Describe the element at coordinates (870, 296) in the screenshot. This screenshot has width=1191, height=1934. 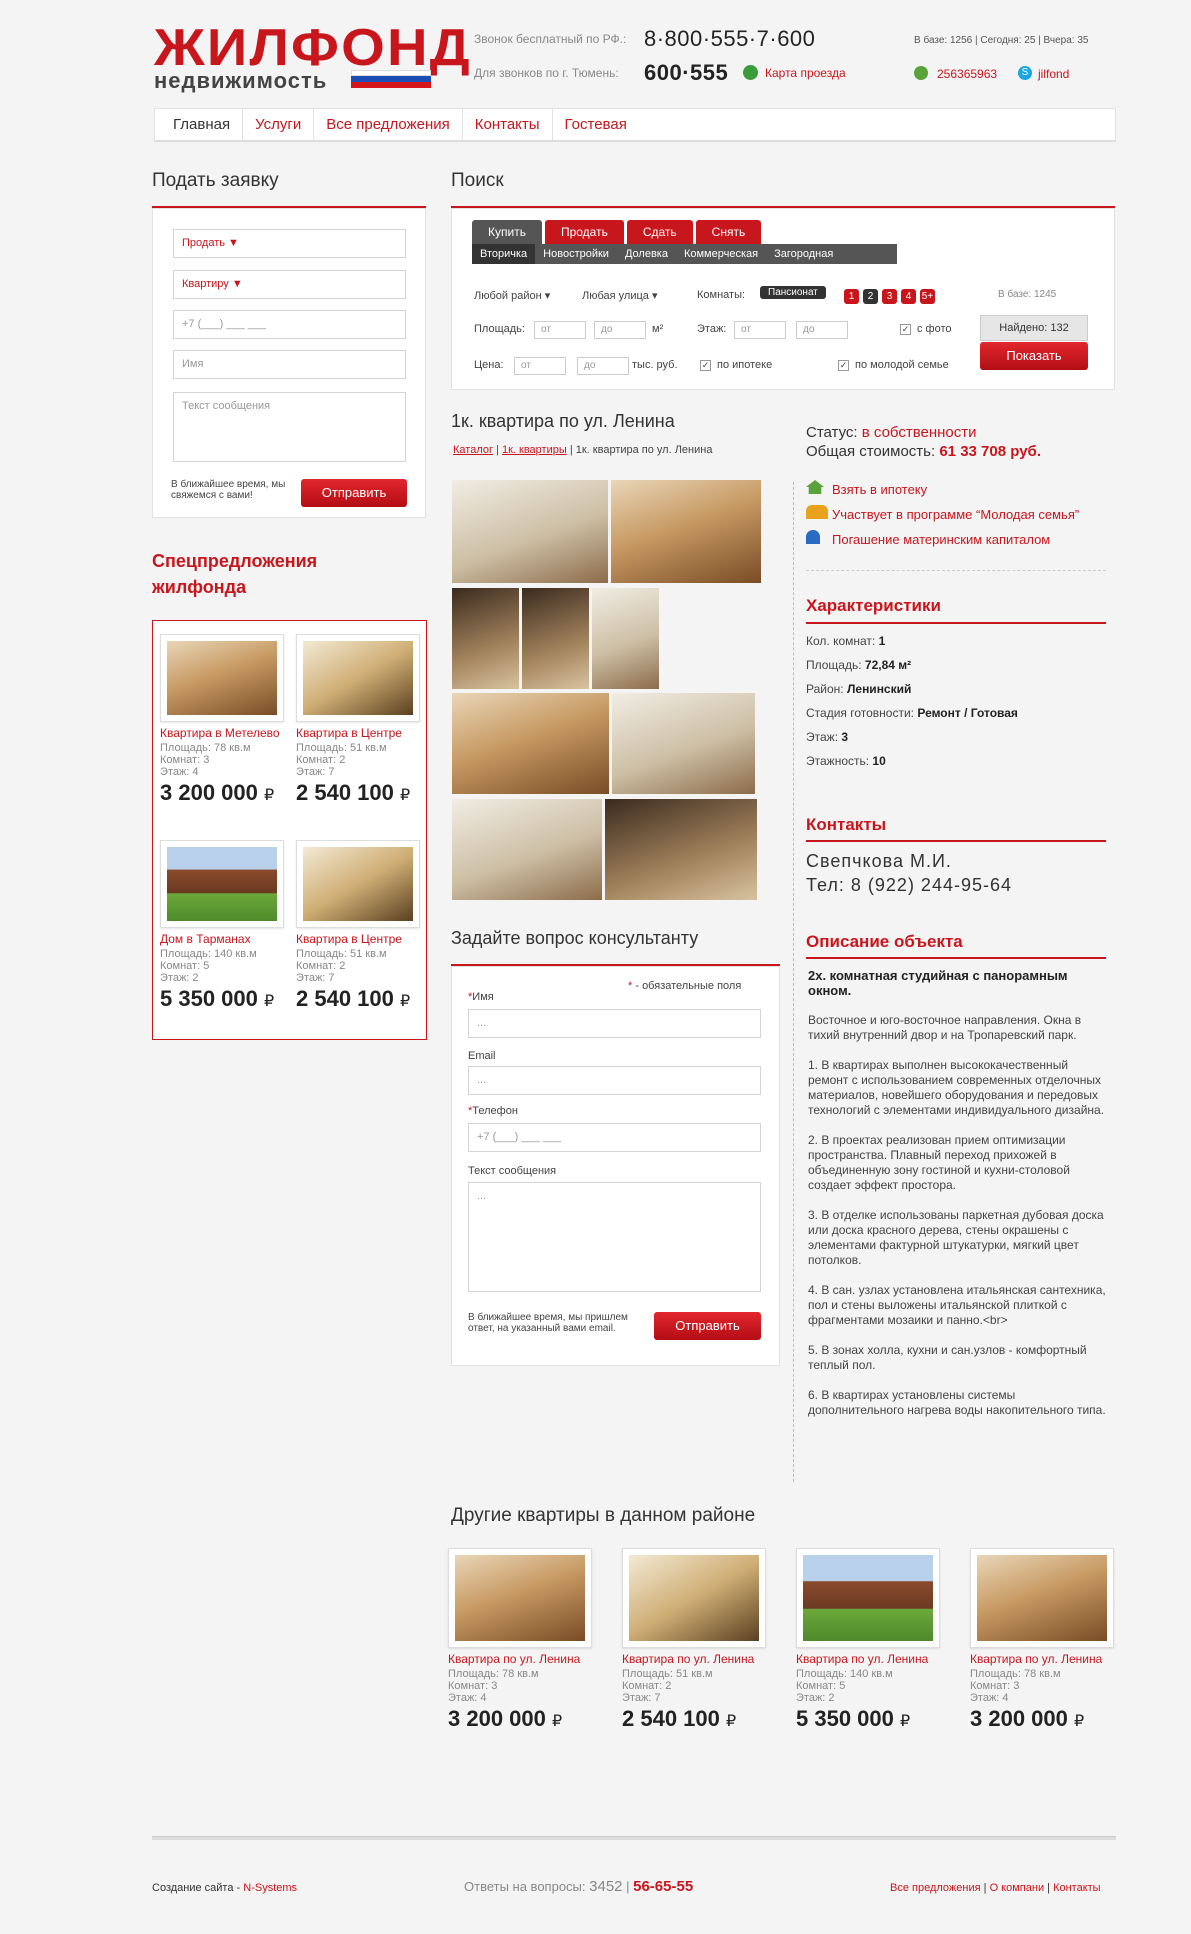
I see `room-2: 2` at that location.